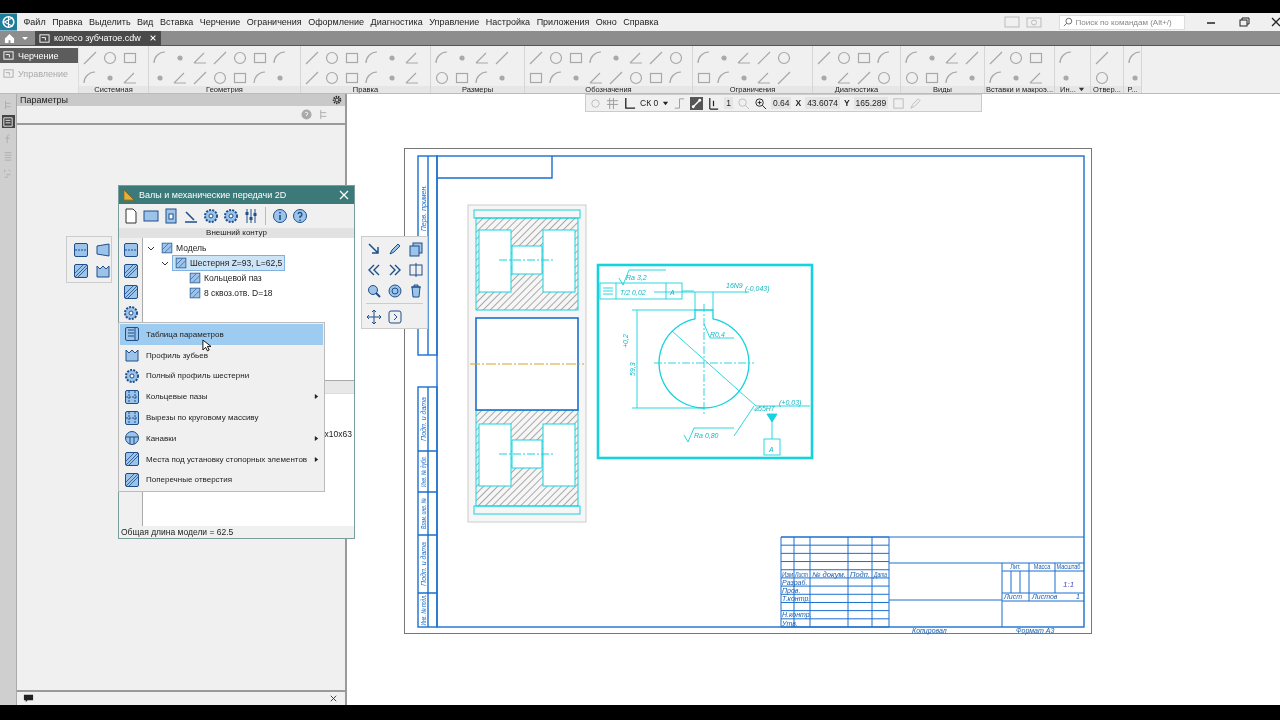 This screenshot has width=1280, height=720. Describe the element at coordinates (132, 479) in the screenshot. I see `holes-icon` at that location.